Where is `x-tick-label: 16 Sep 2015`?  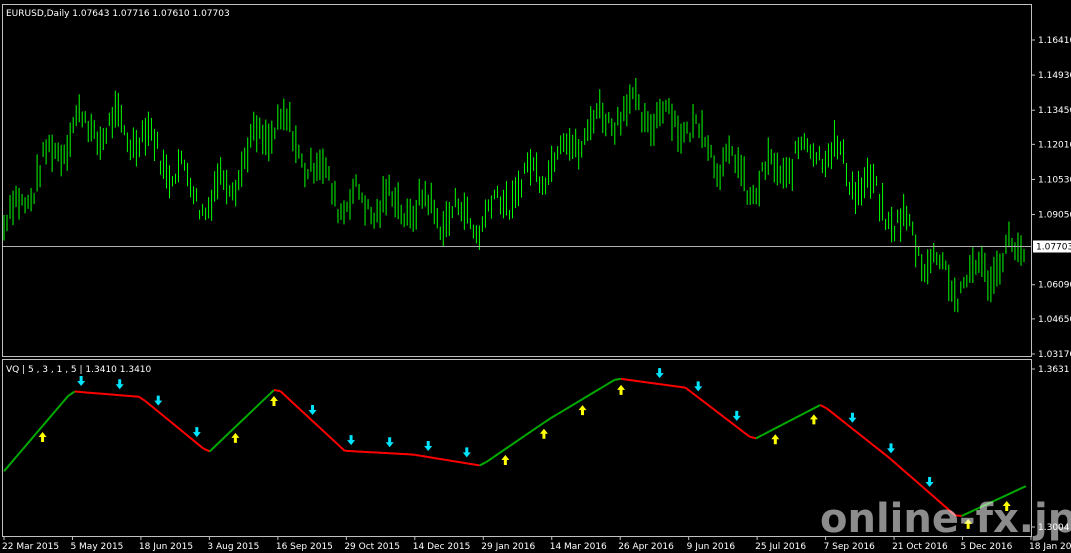
x-tick-label: 16 Sep 2015 is located at coordinates (304, 547).